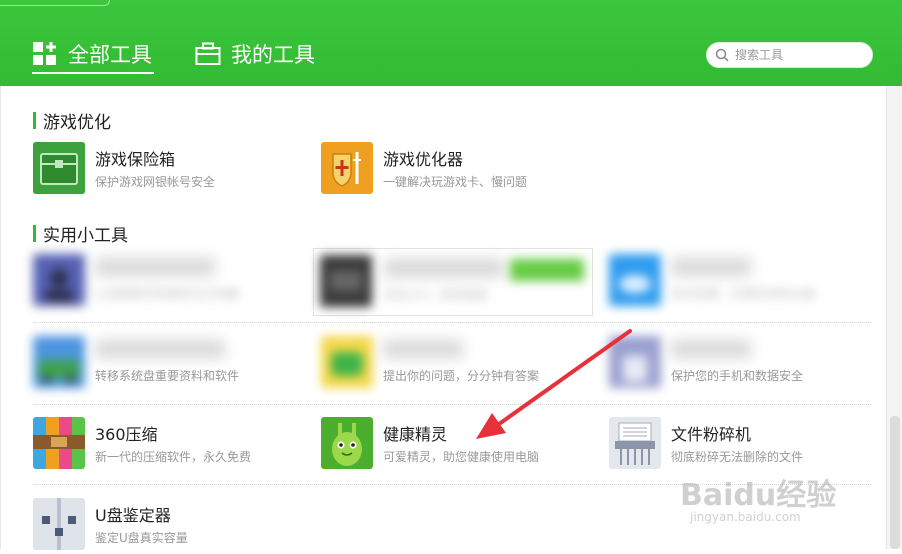  What do you see at coordinates (745, 517) in the screenshot?
I see `baidu-watermark-url: jingyan.baidu.com` at bounding box center [745, 517].